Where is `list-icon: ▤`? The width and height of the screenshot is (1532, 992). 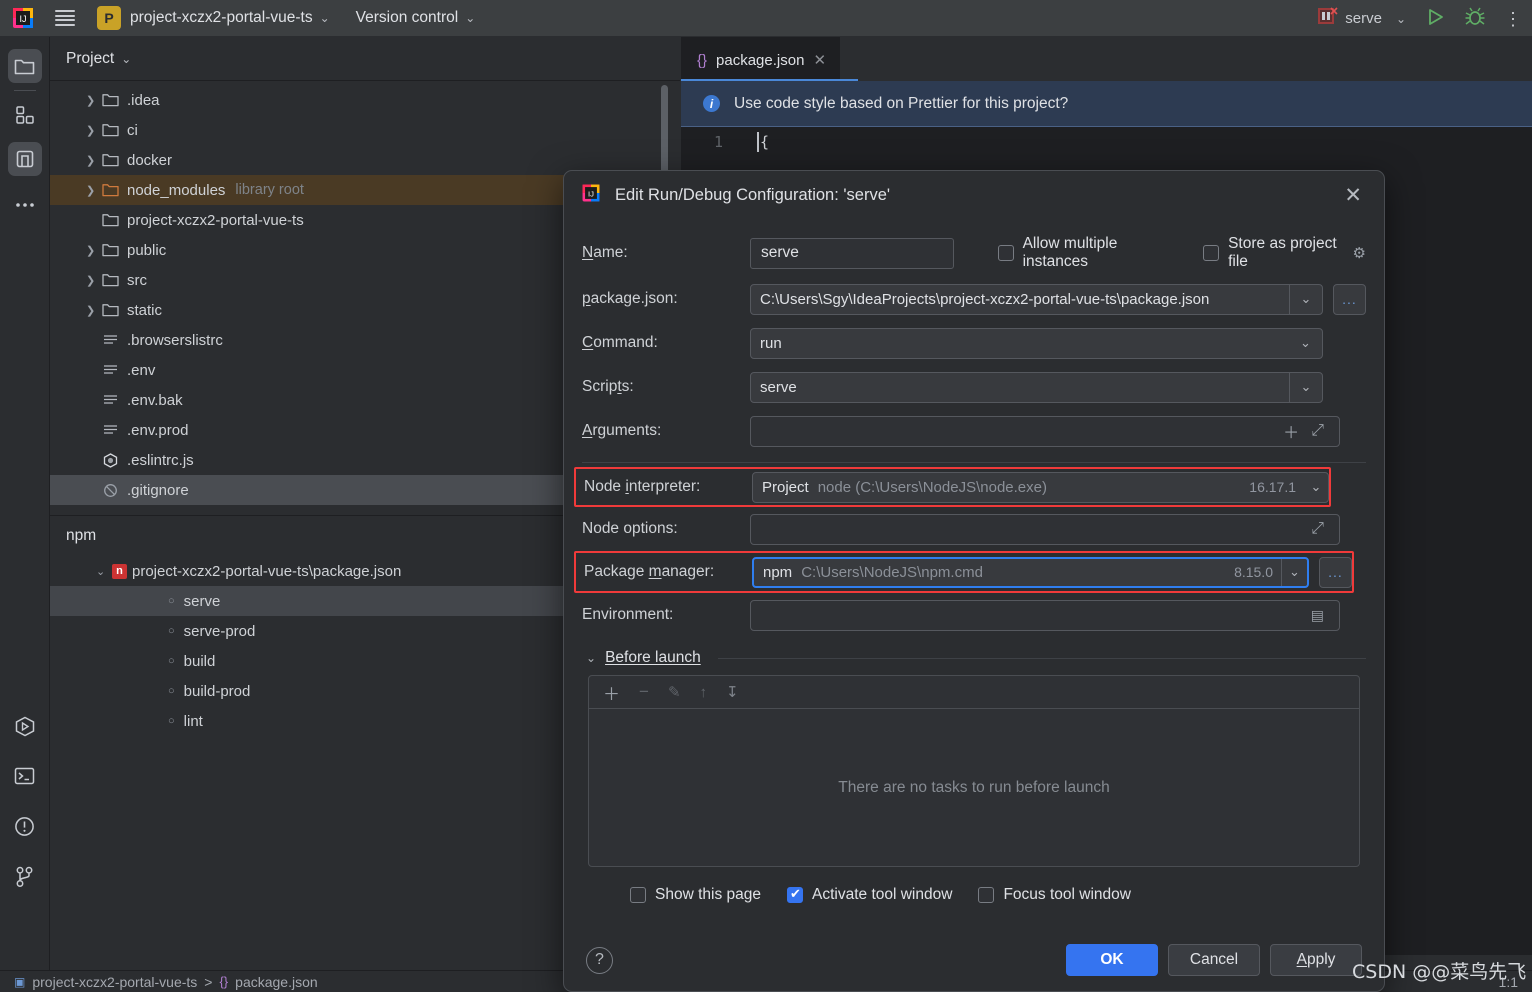
list-icon: ▤ is located at coordinates (1317, 615).